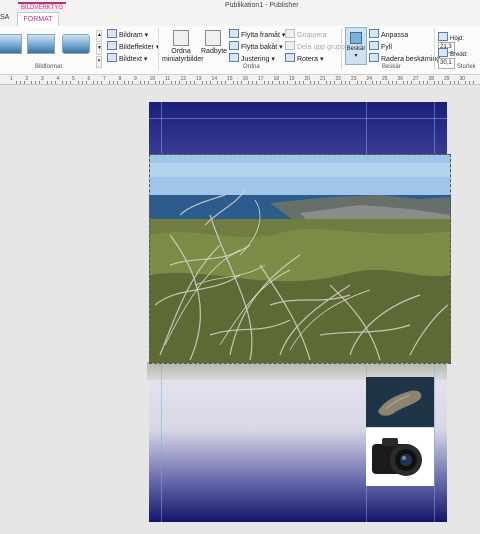 This screenshot has height=534, width=480. What do you see at coordinates (262, 5) in the screenshot?
I see `window-title: Publikation1 - Publisher` at bounding box center [262, 5].